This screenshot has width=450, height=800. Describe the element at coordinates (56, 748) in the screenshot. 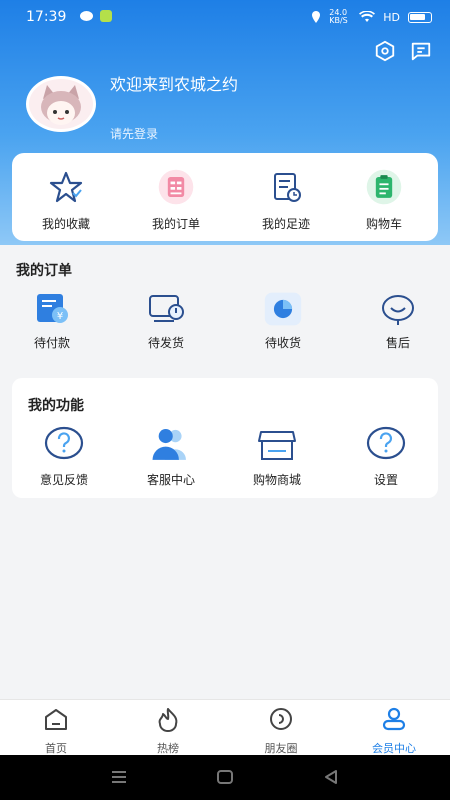

I see `nav-label: 首页` at that location.